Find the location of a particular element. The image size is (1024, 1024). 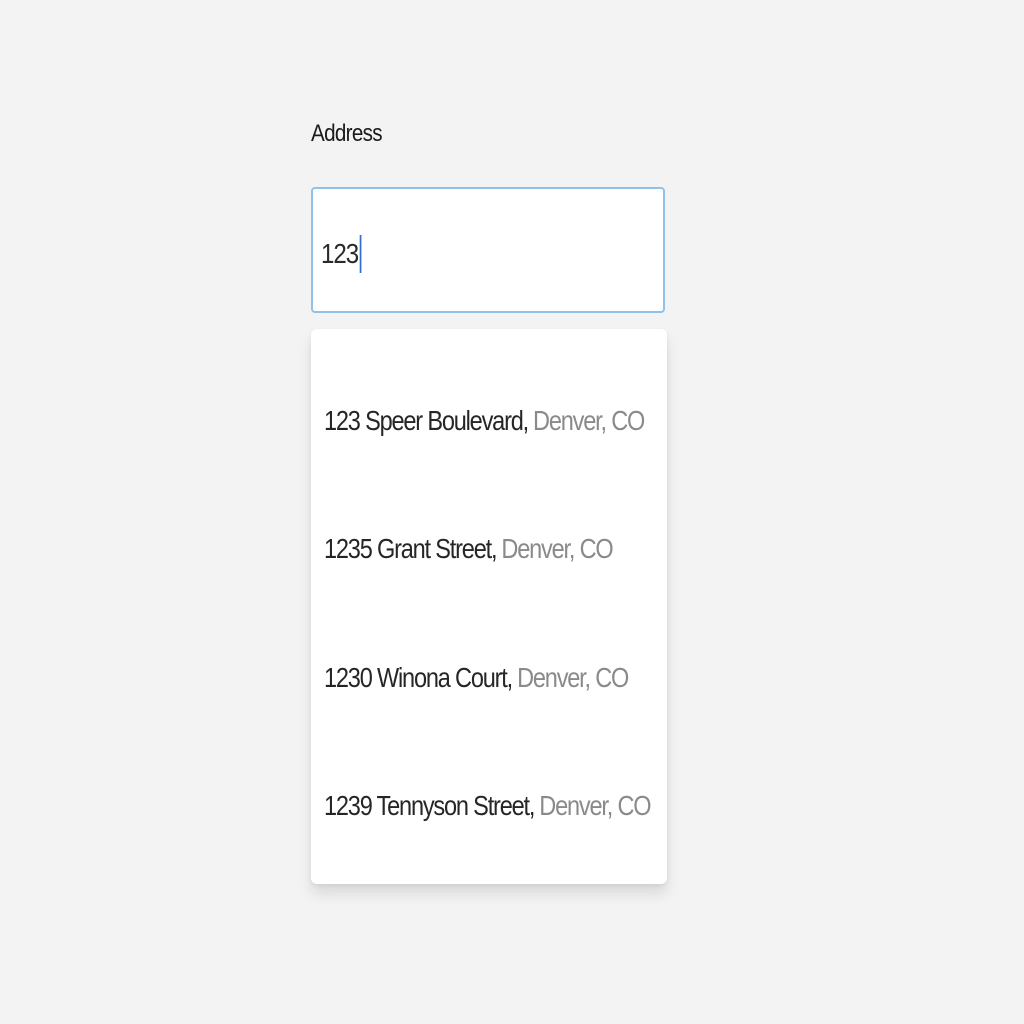

address-label: Address is located at coordinates (347, 133).